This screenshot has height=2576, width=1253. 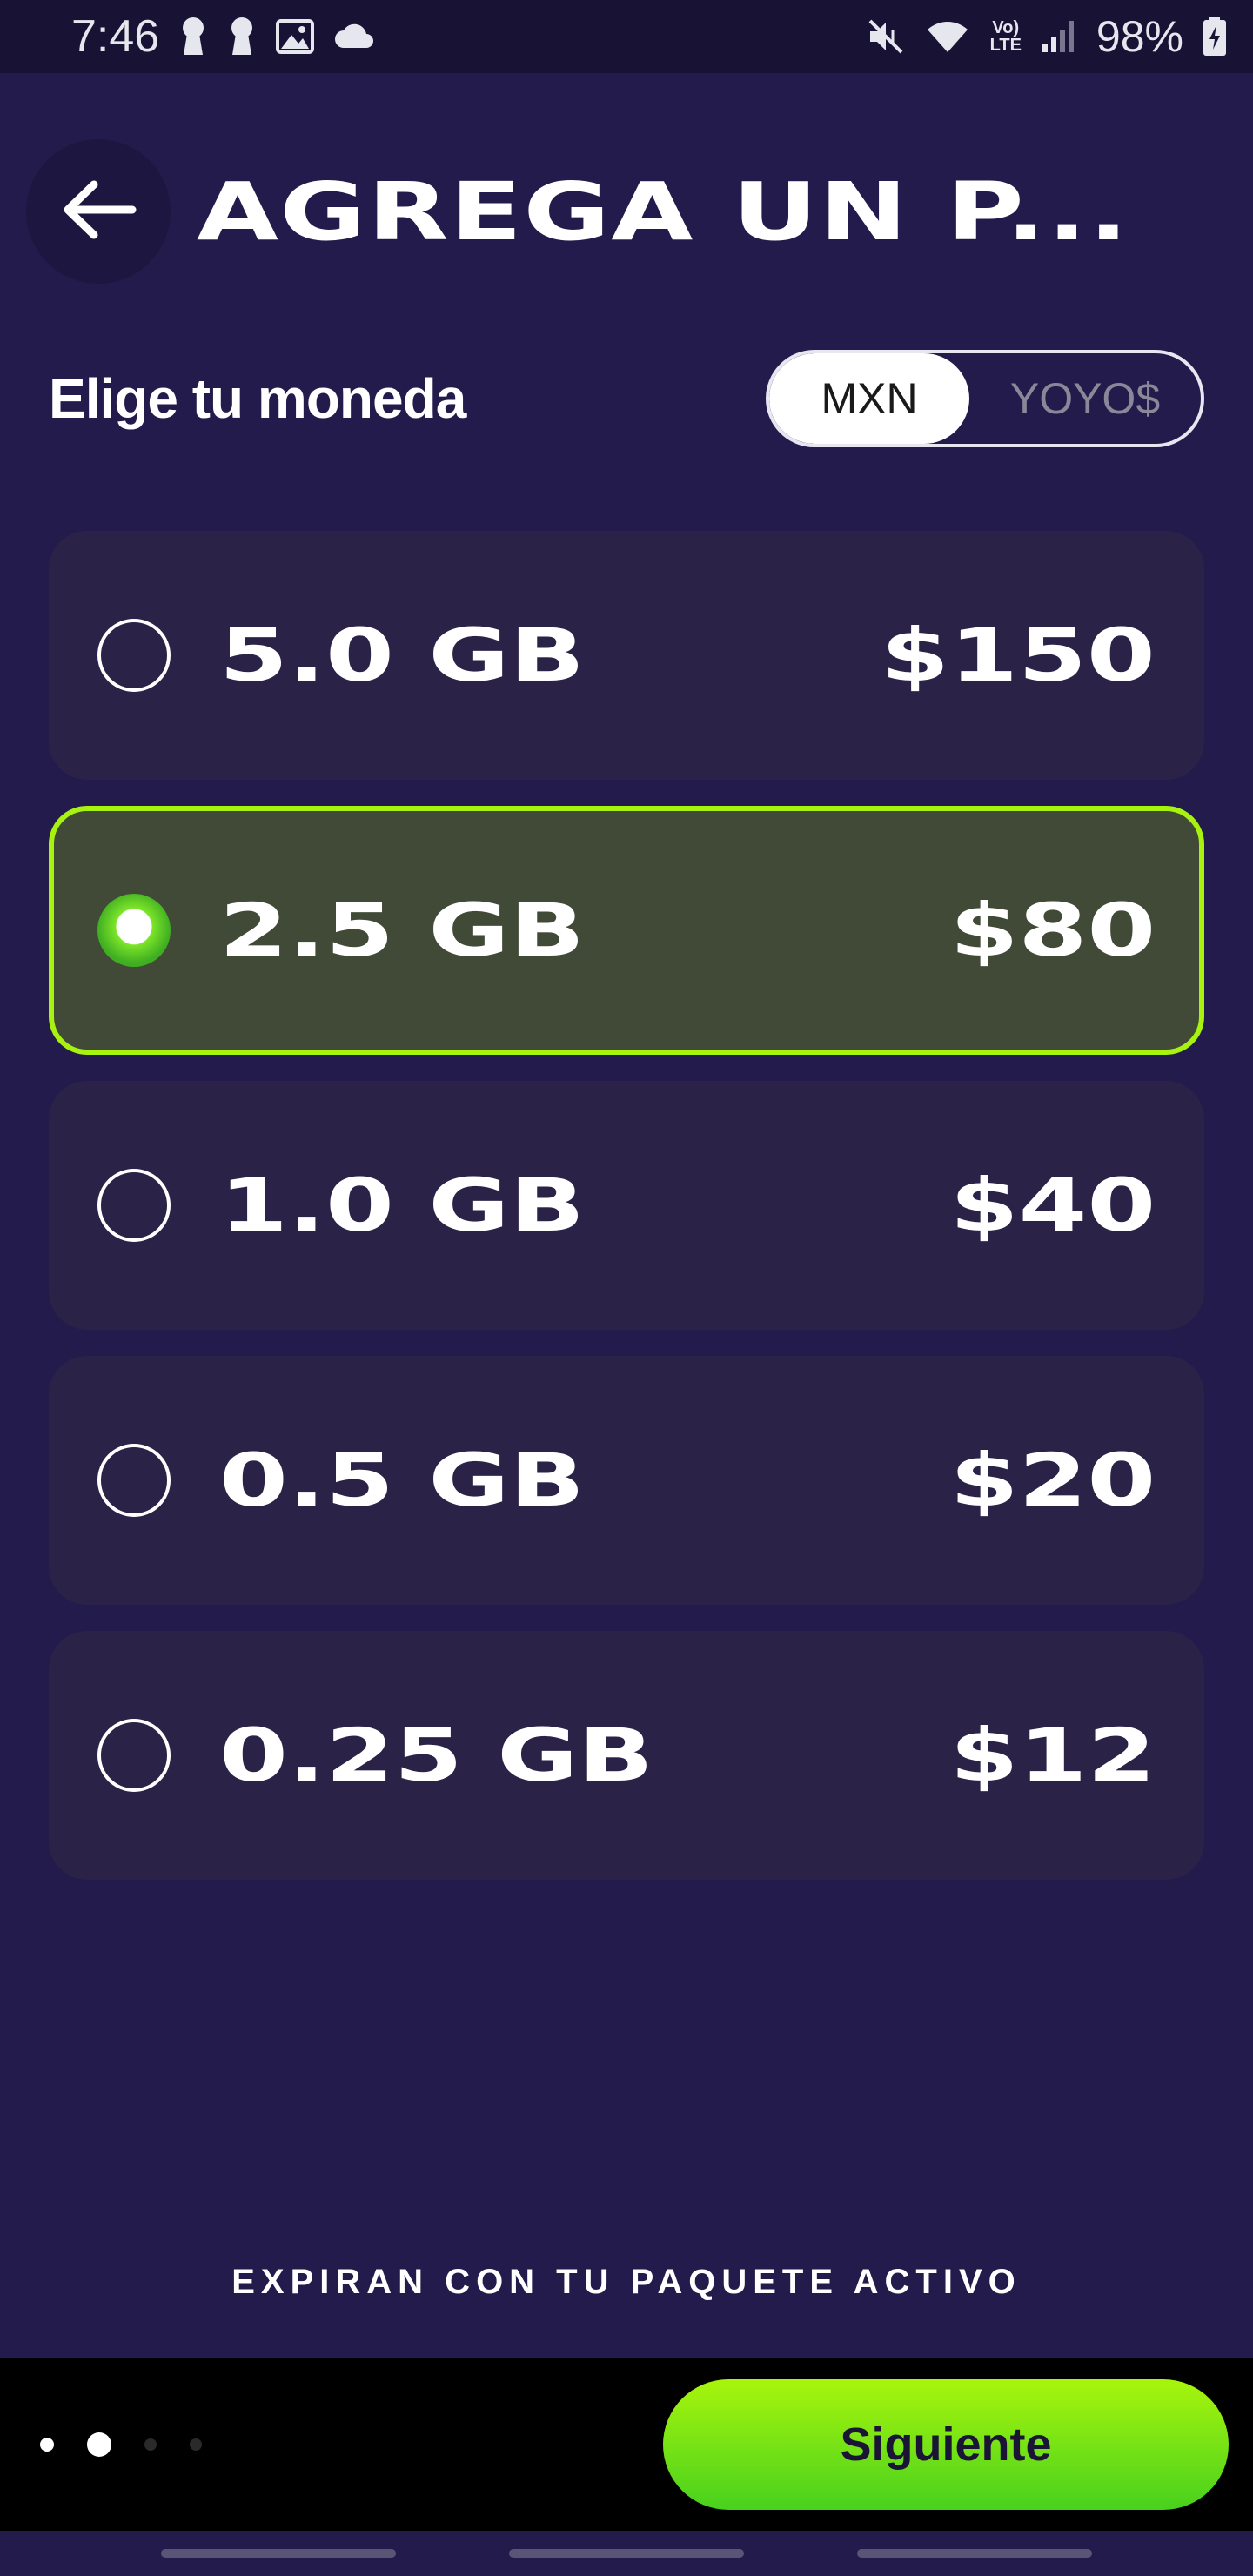 I want to click on back-button, so click(x=98, y=211).